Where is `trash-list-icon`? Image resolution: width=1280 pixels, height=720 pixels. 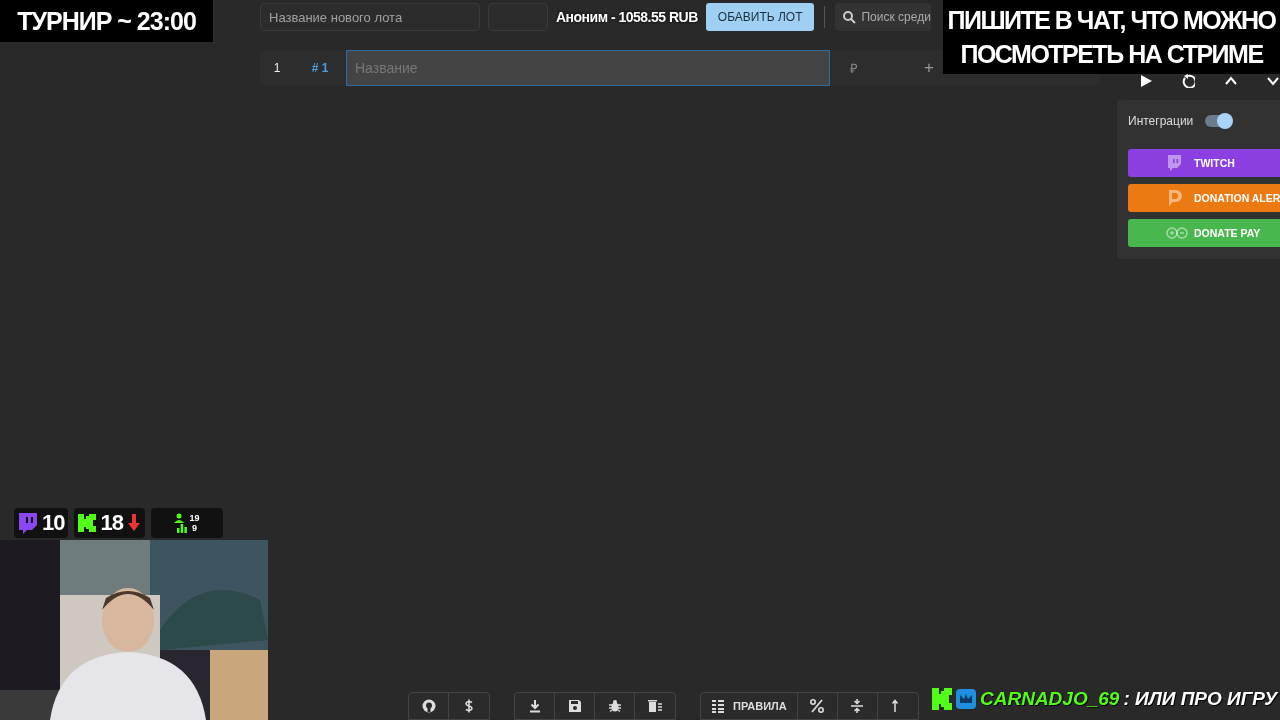
trash-list-icon is located at coordinates (655, 706).